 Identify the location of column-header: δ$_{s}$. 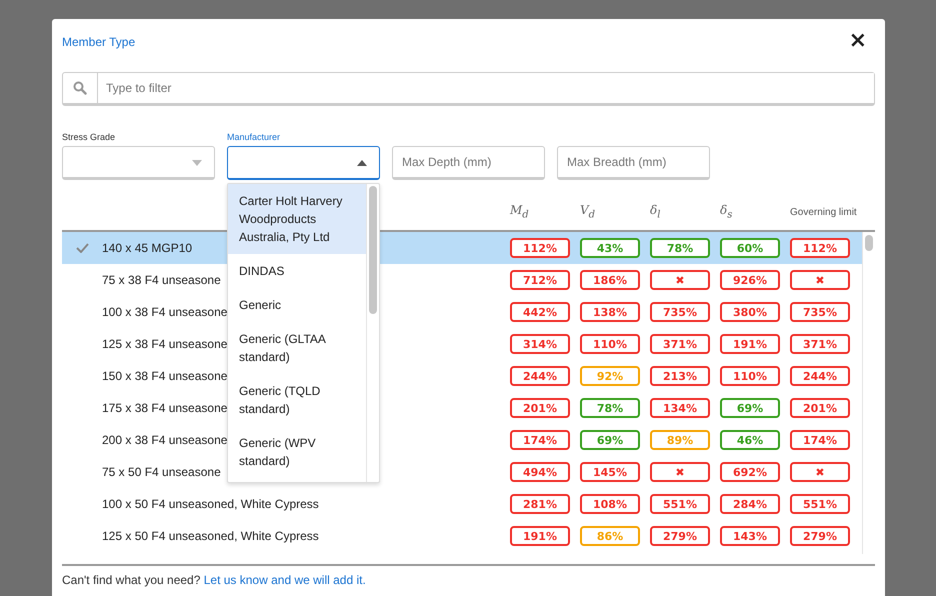
(726, 213).